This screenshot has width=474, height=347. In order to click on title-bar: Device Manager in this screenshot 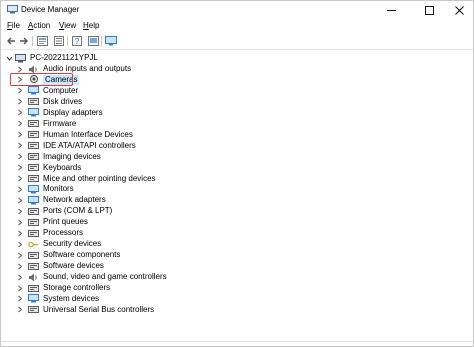, I will do `click(237, 10)`.